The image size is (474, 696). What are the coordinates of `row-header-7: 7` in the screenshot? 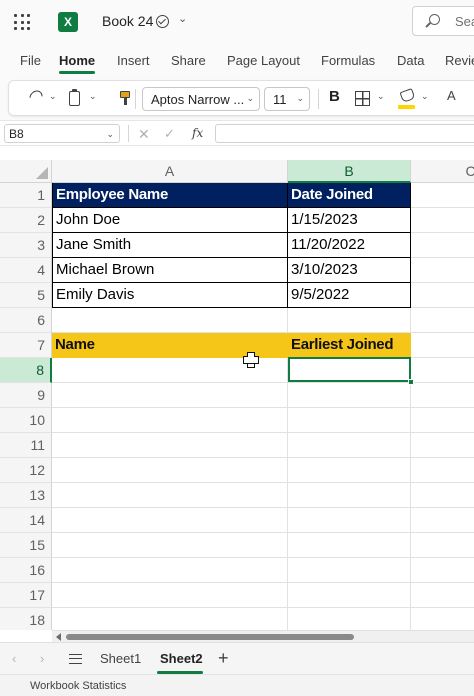 It's located at (26, 345).